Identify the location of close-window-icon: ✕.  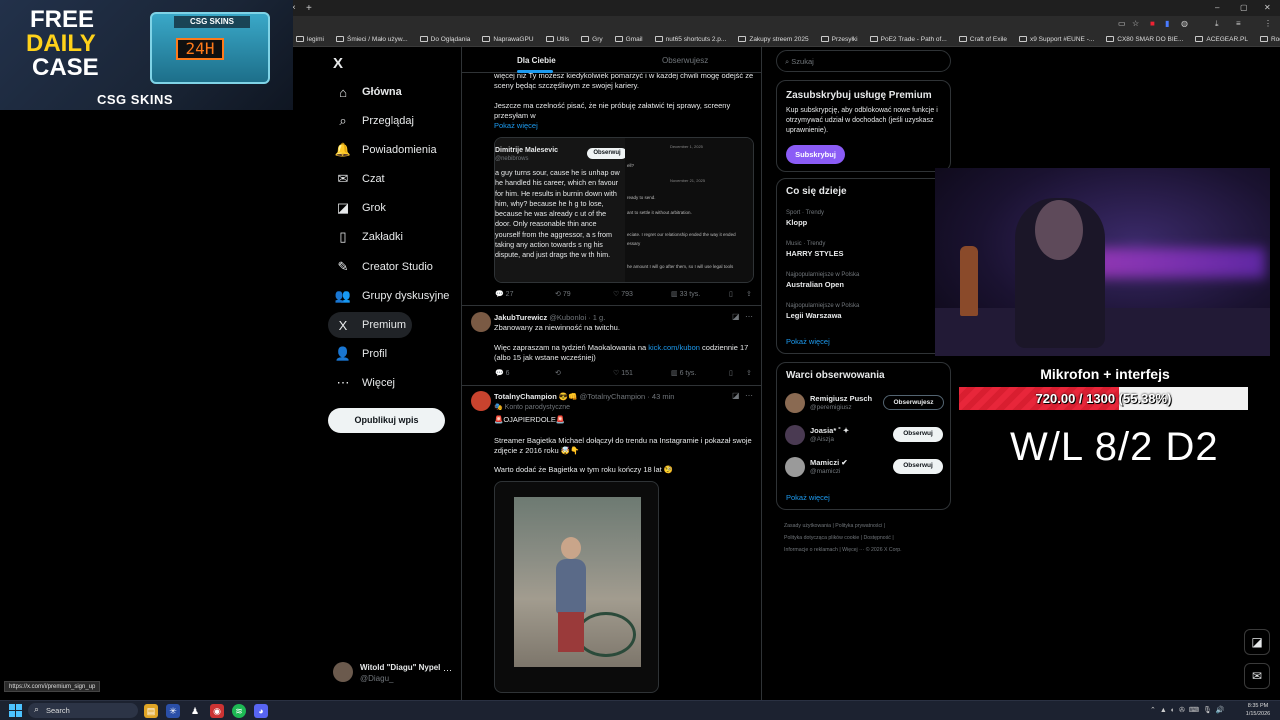
(1267, 7).